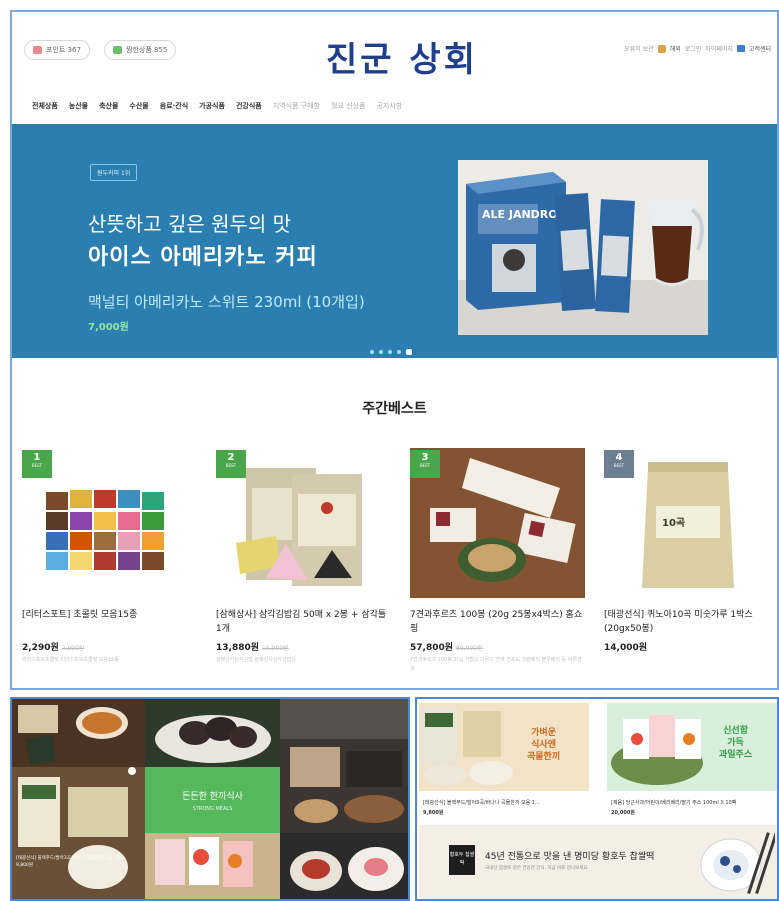 Image resolution: width=779 pixels, height=901 pixels. What do you see at coordinates (275, 648) in the screenshot?
I see `old-price: 15,000원` at bounding box center [275, 648].